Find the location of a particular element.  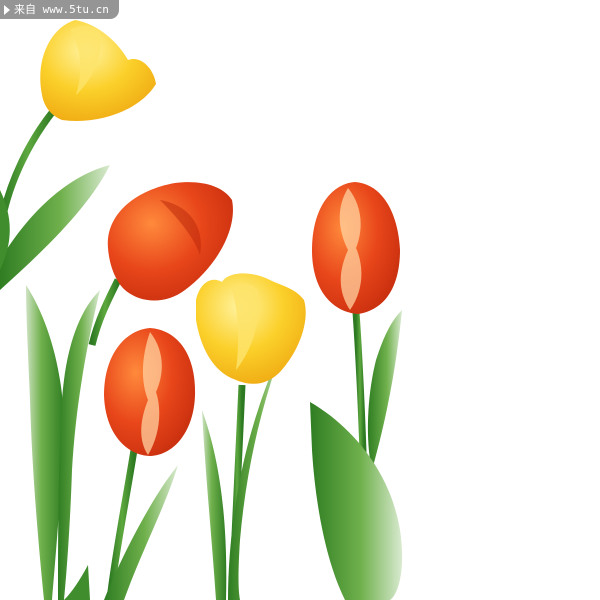

play-arrow-icon is located at coordinates (7, 9).